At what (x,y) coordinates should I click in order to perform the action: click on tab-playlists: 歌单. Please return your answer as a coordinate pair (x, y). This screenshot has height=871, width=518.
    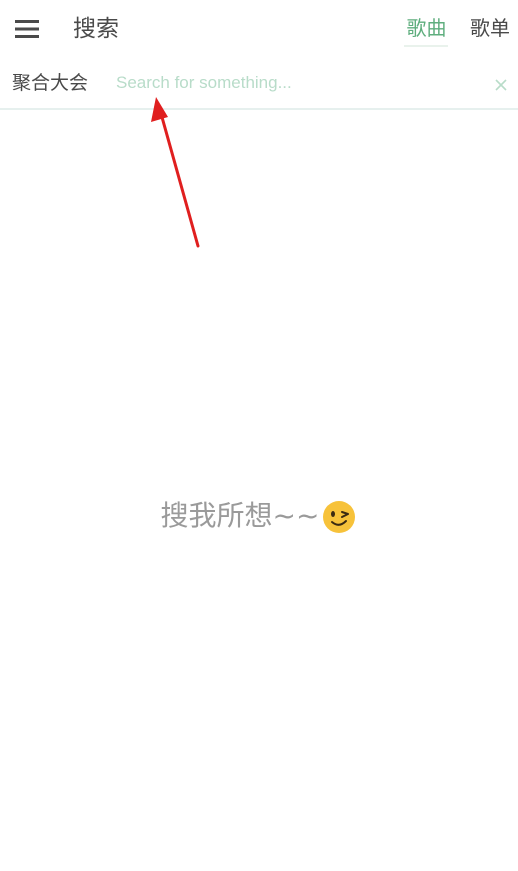
    Looking at the image, I should click on (490, 28).